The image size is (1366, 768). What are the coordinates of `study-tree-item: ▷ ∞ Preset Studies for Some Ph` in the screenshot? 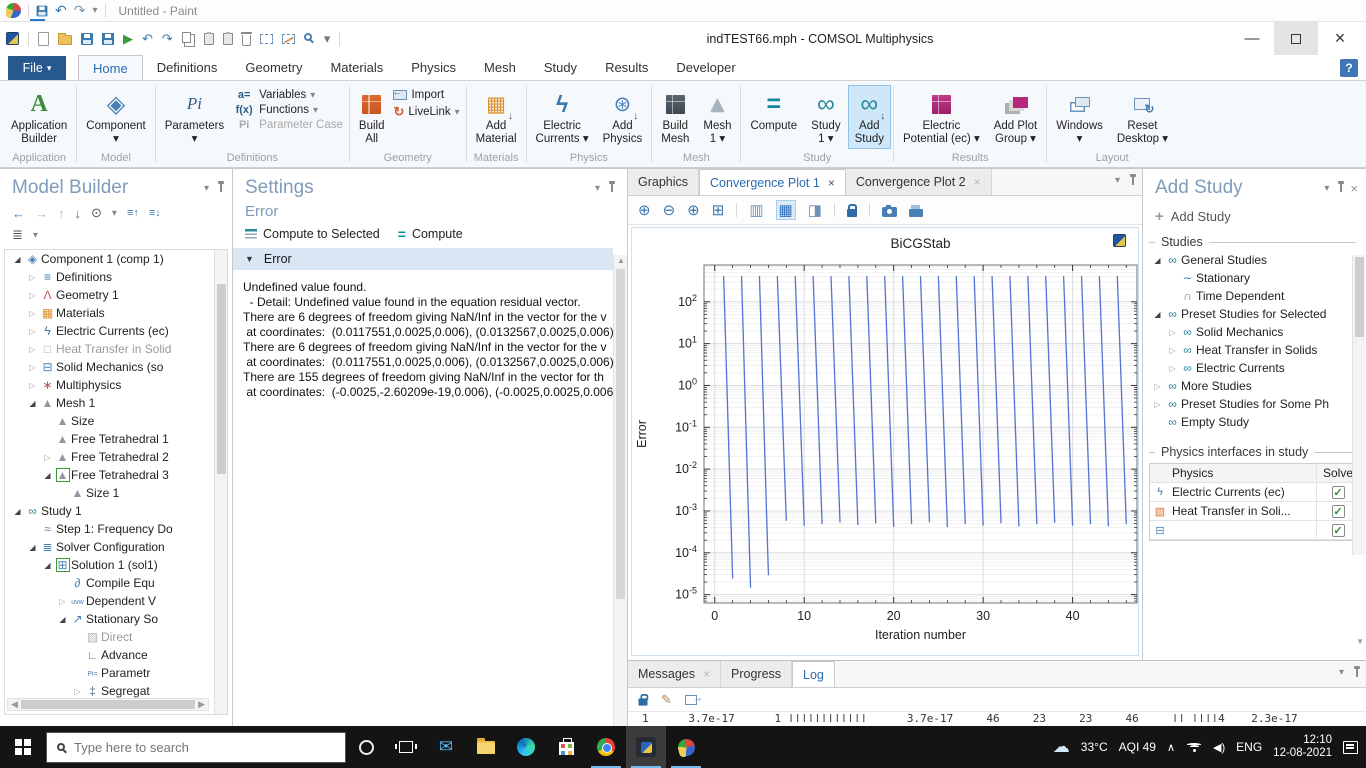 It's located at (1255, 404).